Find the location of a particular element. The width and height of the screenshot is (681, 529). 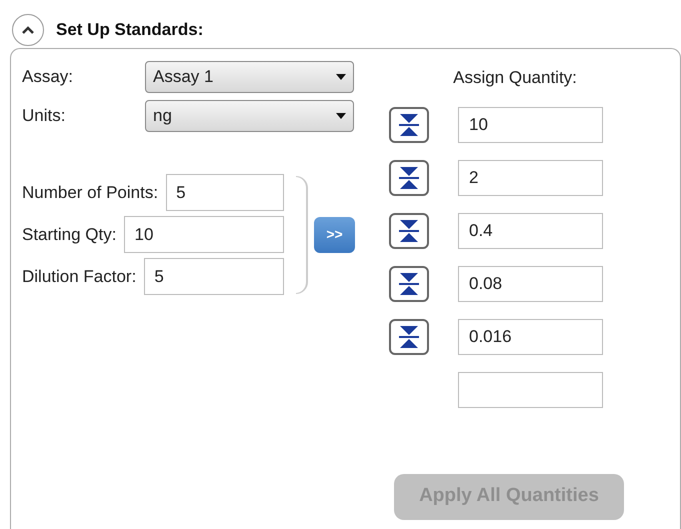

fill-button: >> is located at coordinates (334, 234).